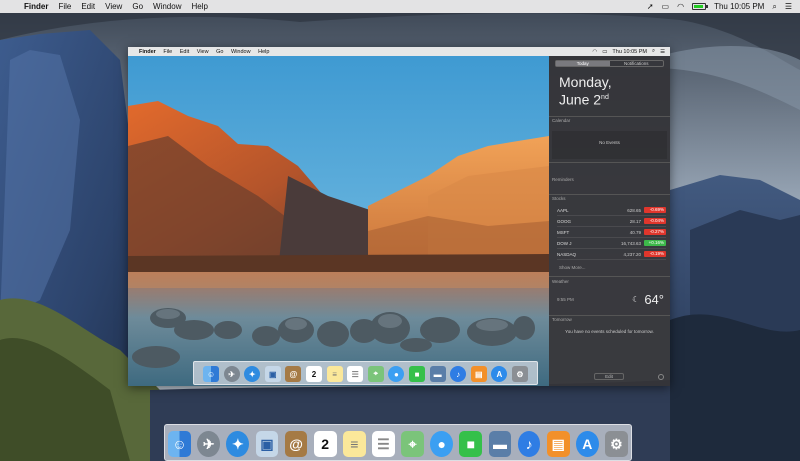 Image resolution: width=800 pixels, height=461 pixels. Describe the element at coordinates (564, 221) in the screenshot. I see `stock-symbol: GOOG` at that location.